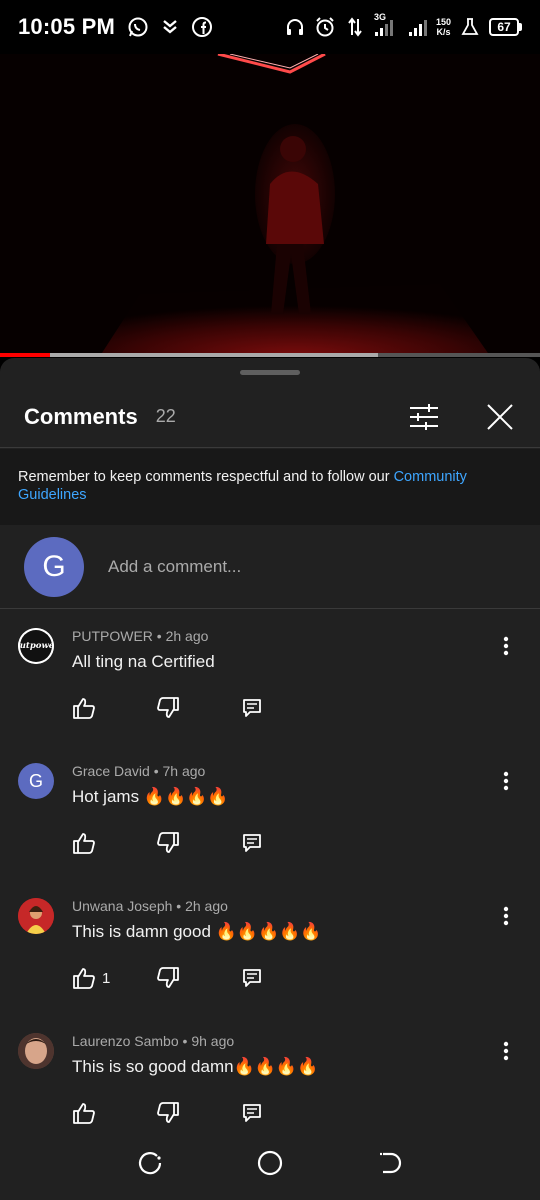 The image size is (540, 1200). Describe the element at coordinates (325, 27) in the screenshot. I see `alarm-icon` at that location.